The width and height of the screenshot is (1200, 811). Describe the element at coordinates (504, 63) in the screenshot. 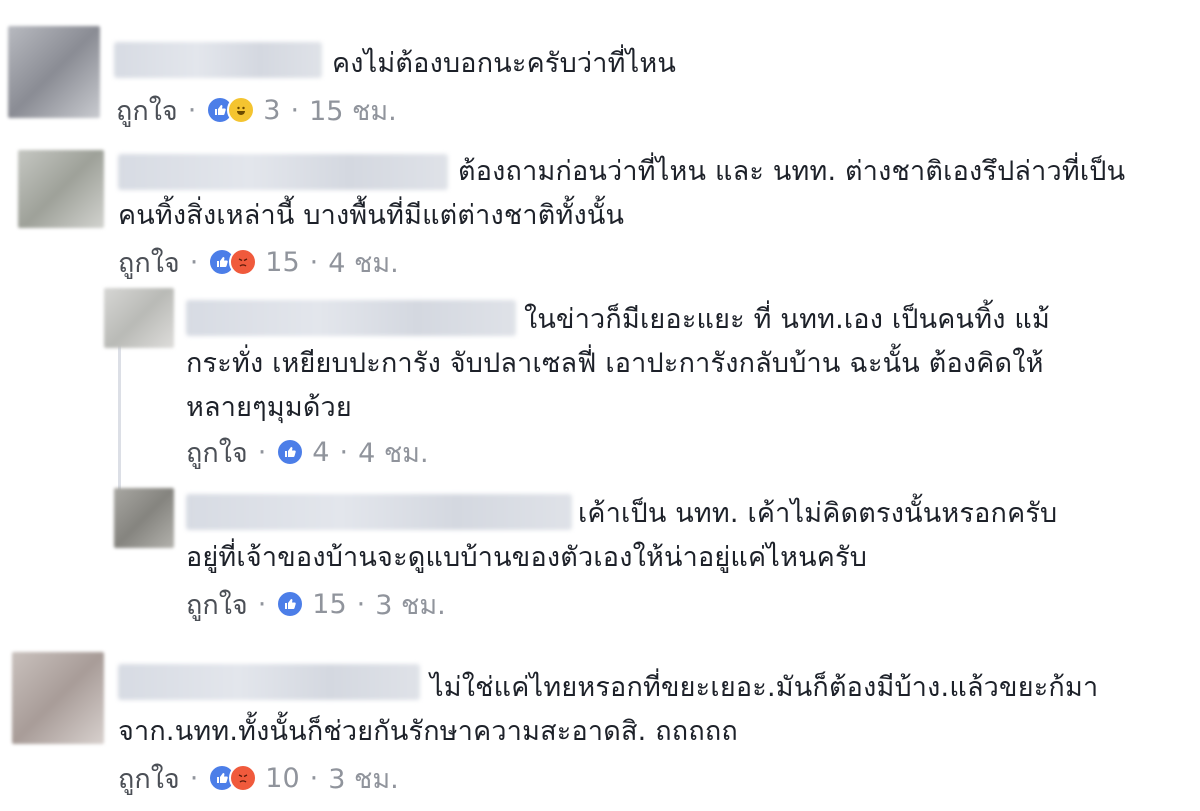

I see `comment-text: คงไม่ต้องบอกนะครับว่าที่ไหน` at that location.